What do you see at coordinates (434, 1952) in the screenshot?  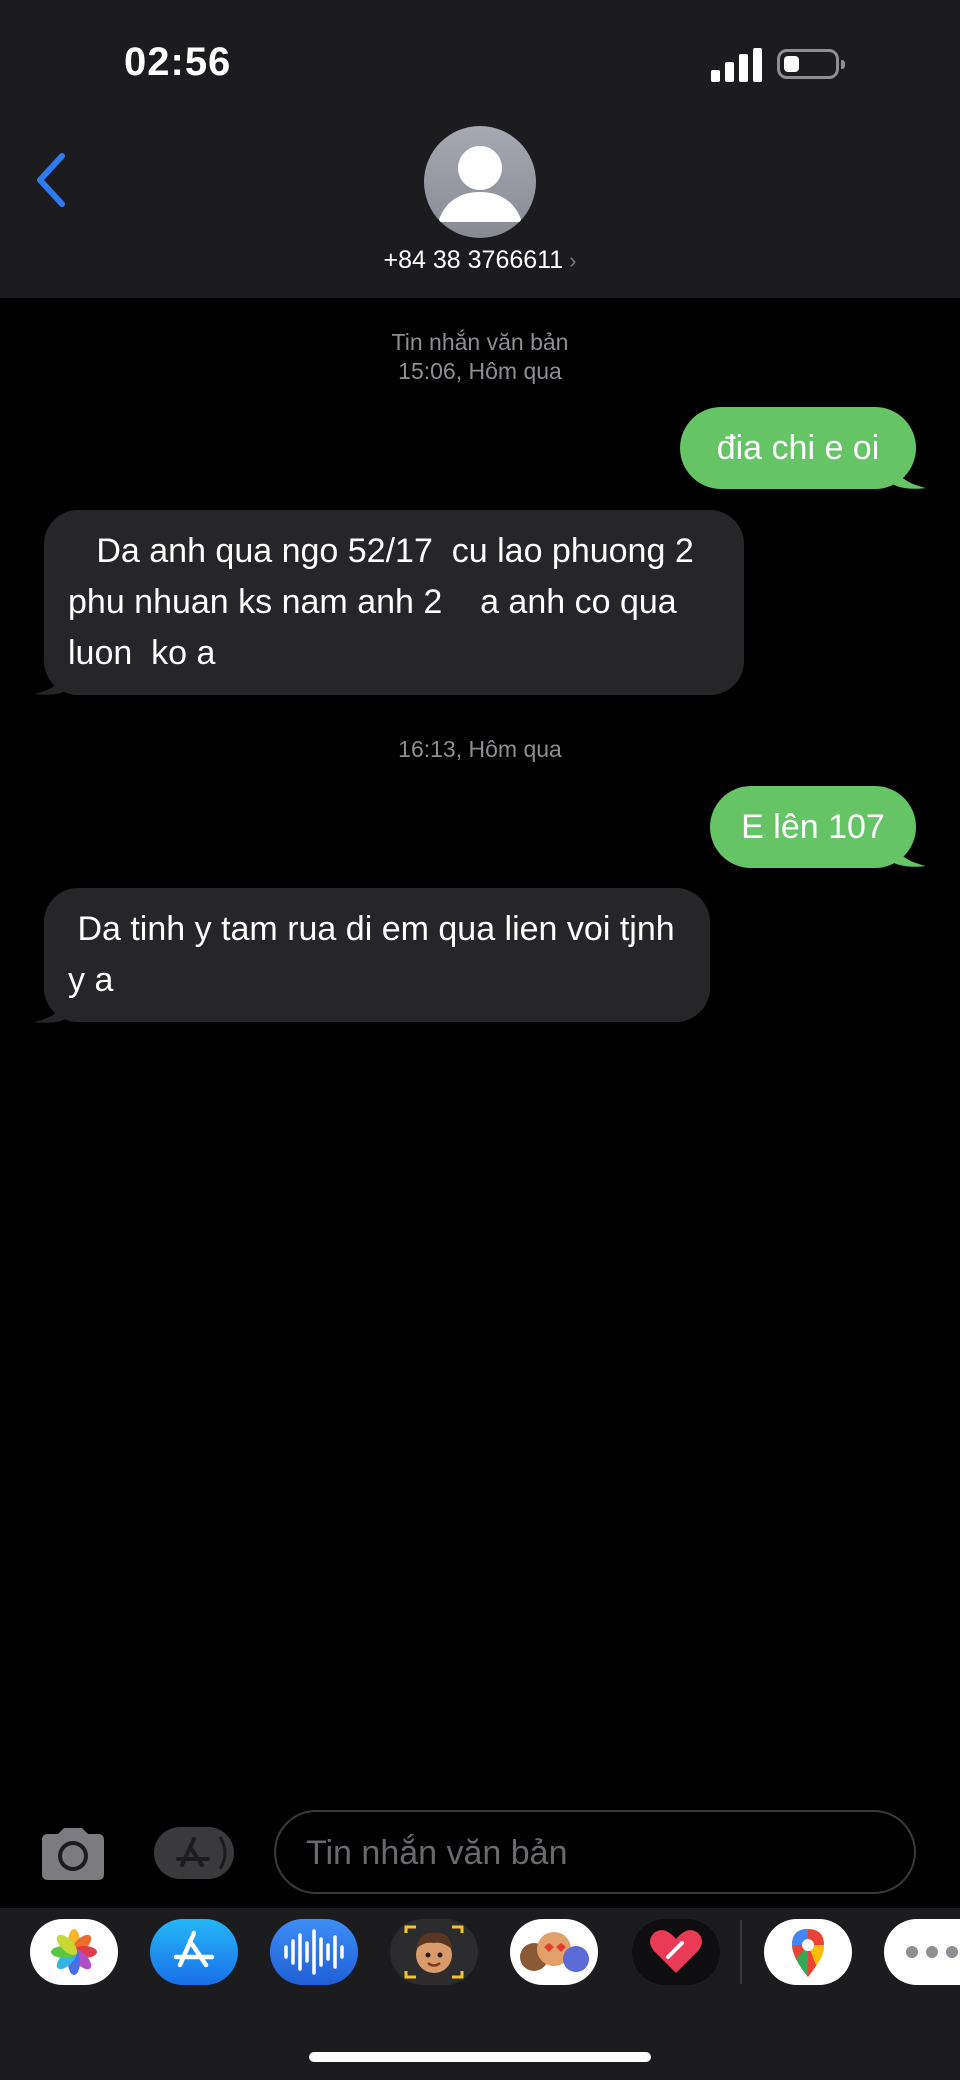 I see `memoji-icon` at bounding box center [434, 1952].